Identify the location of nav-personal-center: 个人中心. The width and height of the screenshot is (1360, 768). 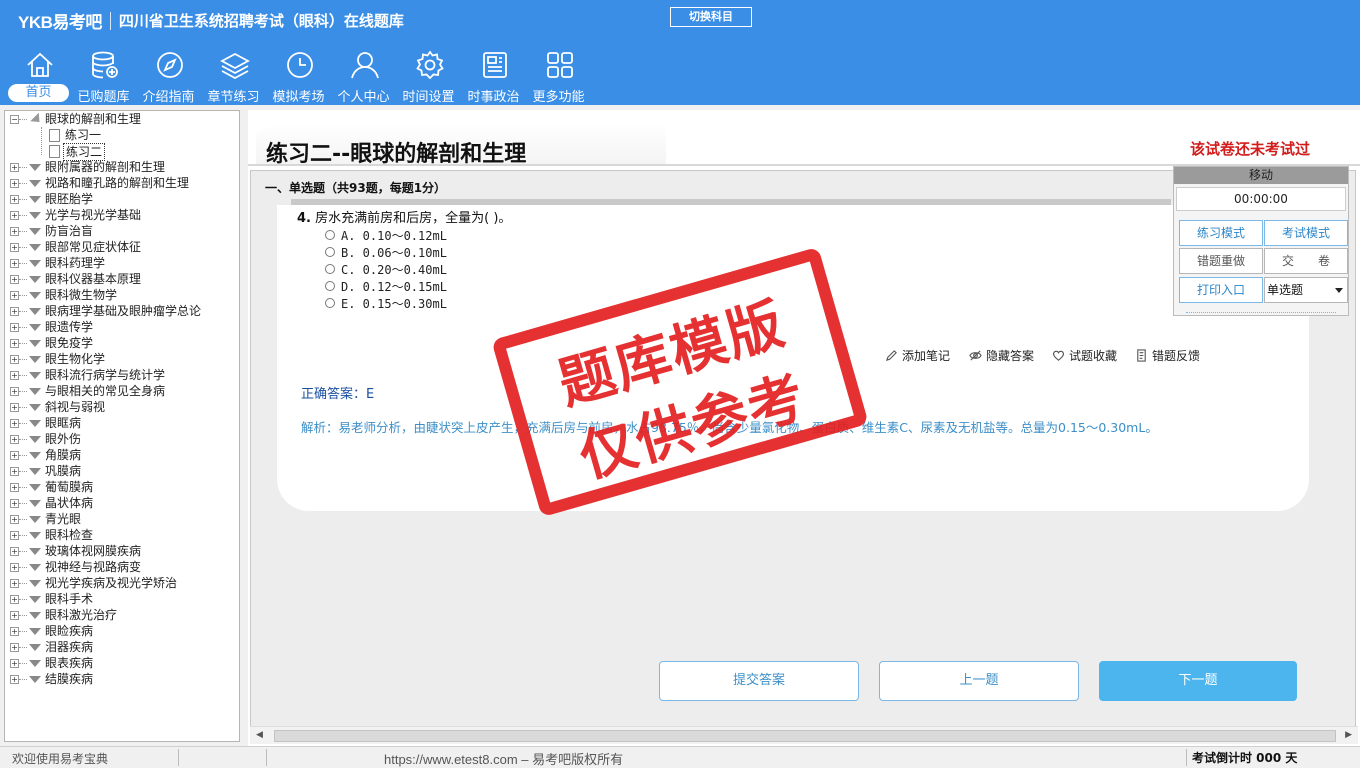
(363, 76).